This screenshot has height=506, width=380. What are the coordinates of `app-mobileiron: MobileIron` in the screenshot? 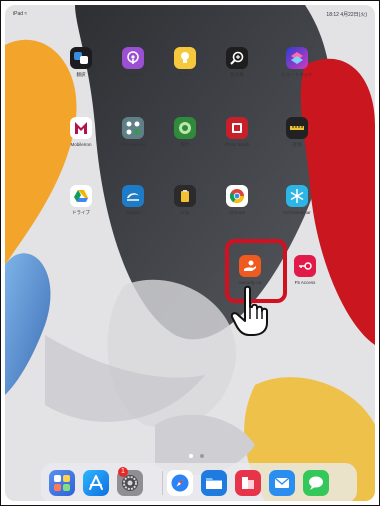 It's located at (81, 132).